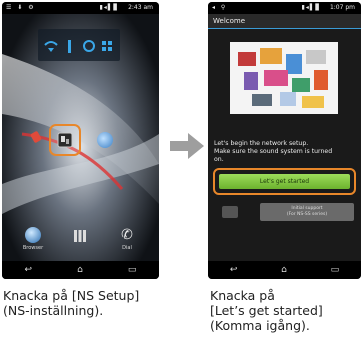  I want to click on left-caption: Knacka på [NS Setup] (NS-inställning)., so click(71, 303).